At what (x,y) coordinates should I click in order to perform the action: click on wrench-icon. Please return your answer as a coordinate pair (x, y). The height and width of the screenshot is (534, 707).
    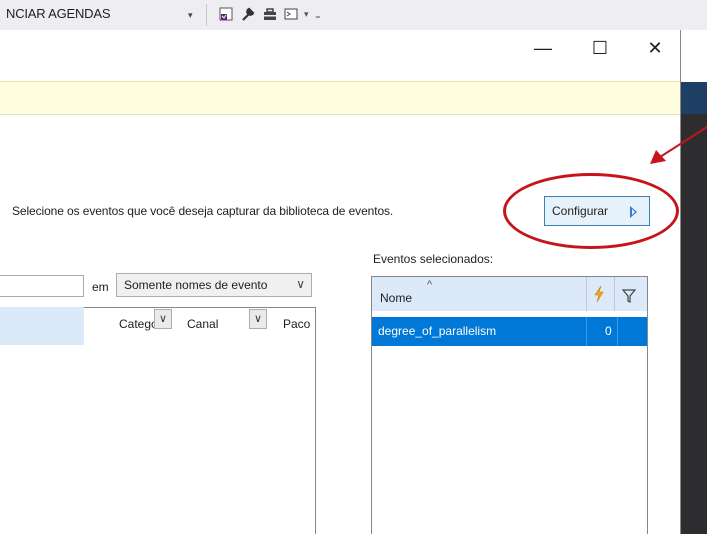
    Looking at the image, I should click on (248, 14).